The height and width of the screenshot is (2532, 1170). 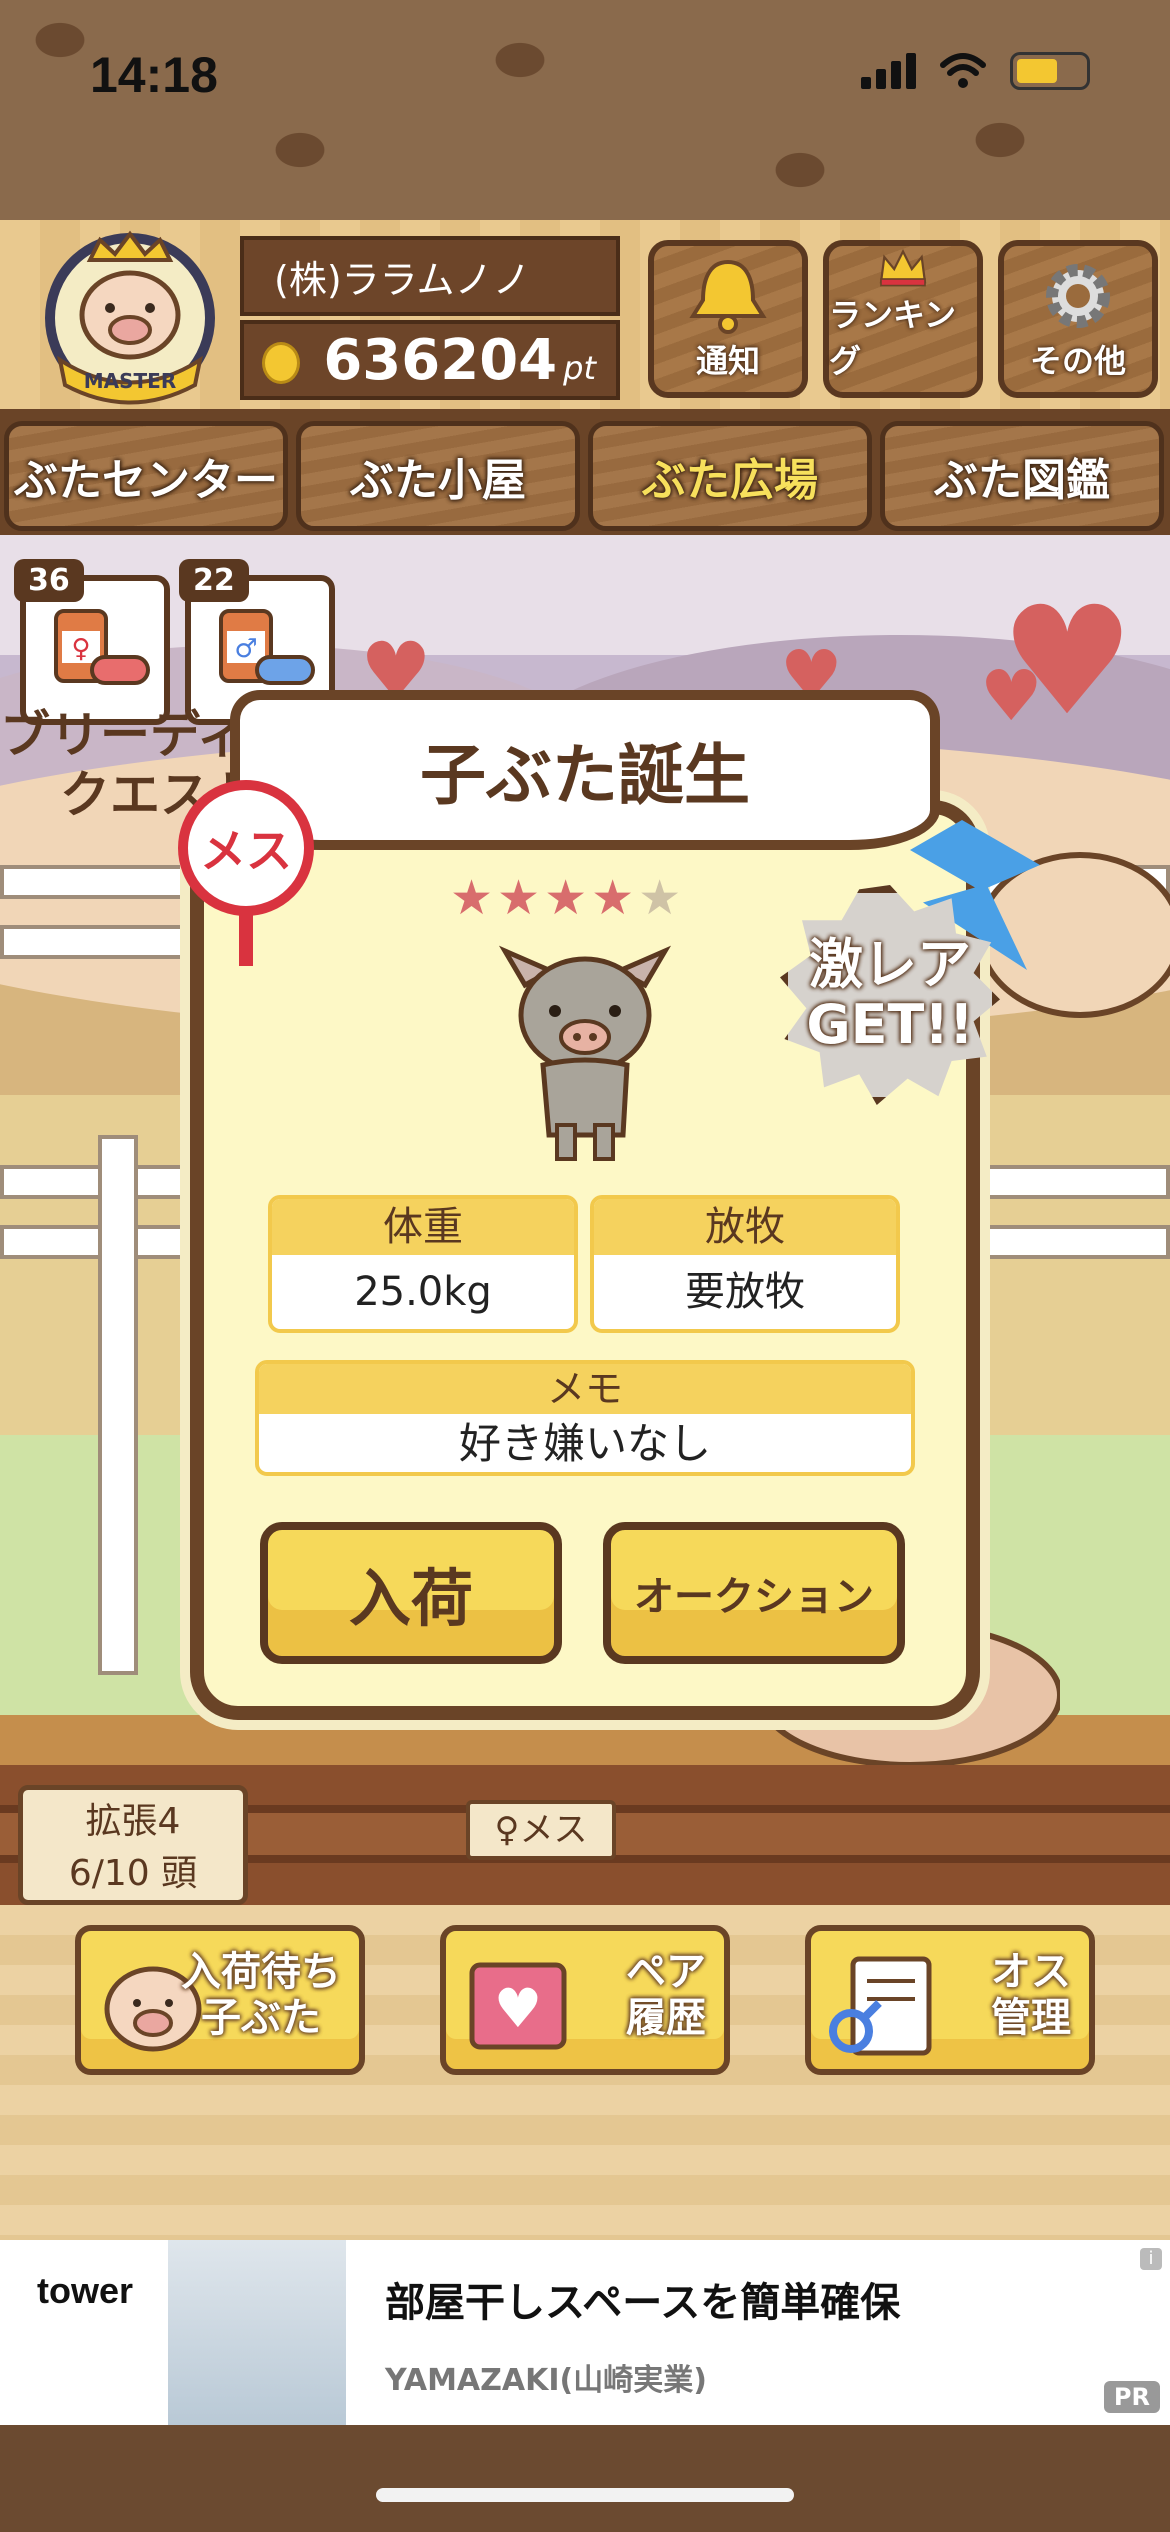 What do you see at coordinates (585, 2478) in the screenshot?
I see `footer-background` at bounding box center [585, 2478].